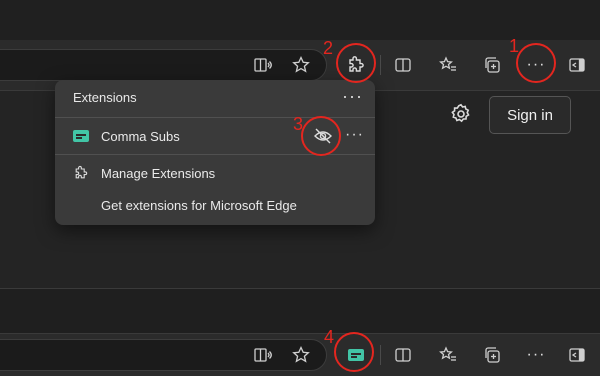 The image size is (600, 376). Describe the element at coordinates (461, 114) in the screenshot. I see `settings-gear-icon` at that location.